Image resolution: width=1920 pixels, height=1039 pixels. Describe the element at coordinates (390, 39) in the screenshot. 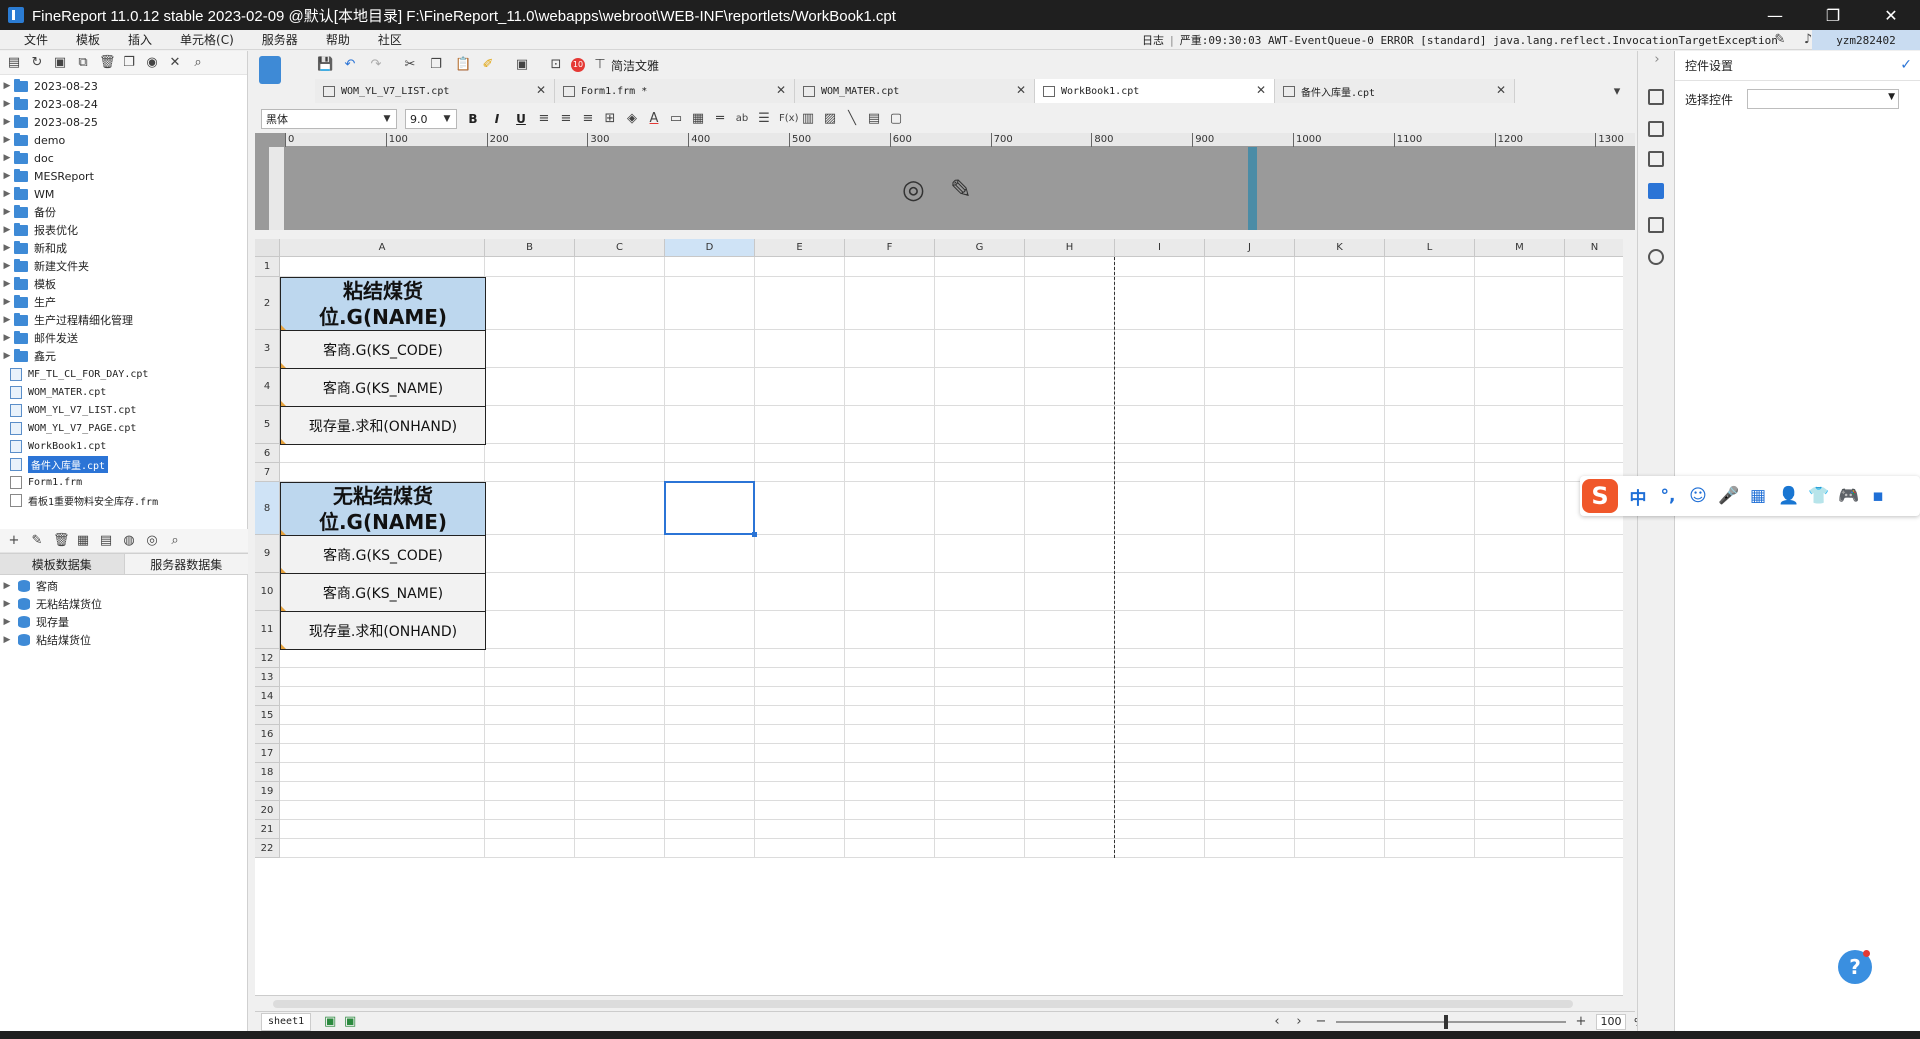

I see `menu-community: 社区` at that location.